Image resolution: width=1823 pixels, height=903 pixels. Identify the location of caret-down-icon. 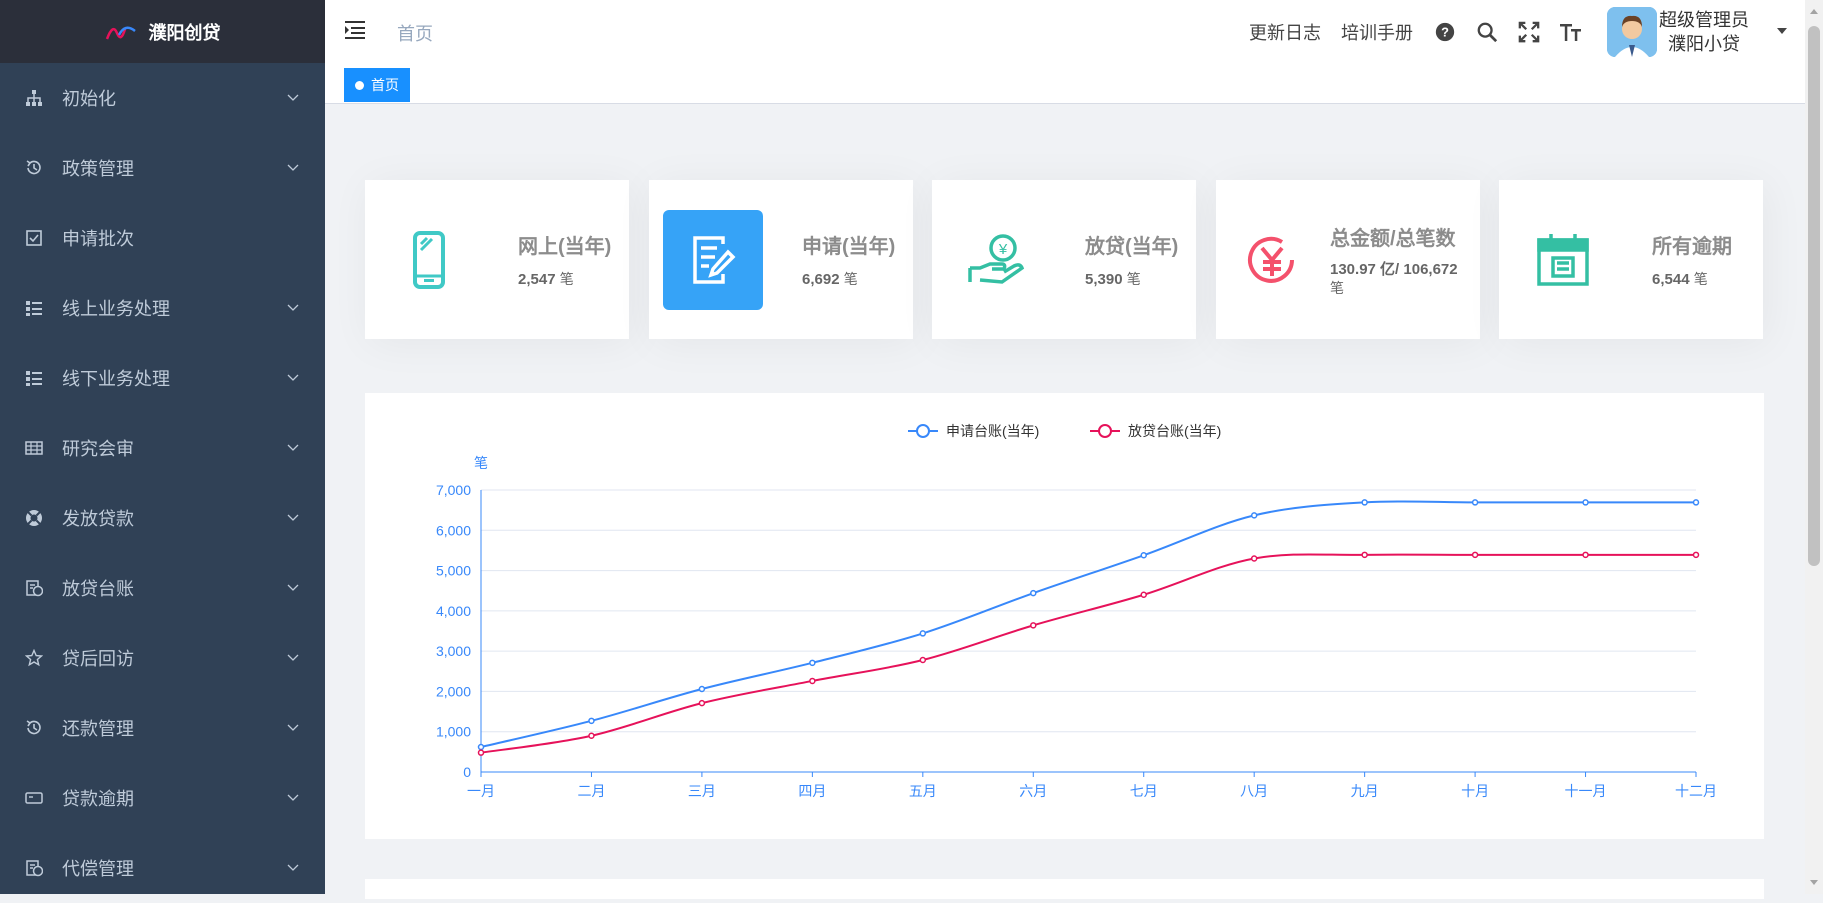
(1782, 31).